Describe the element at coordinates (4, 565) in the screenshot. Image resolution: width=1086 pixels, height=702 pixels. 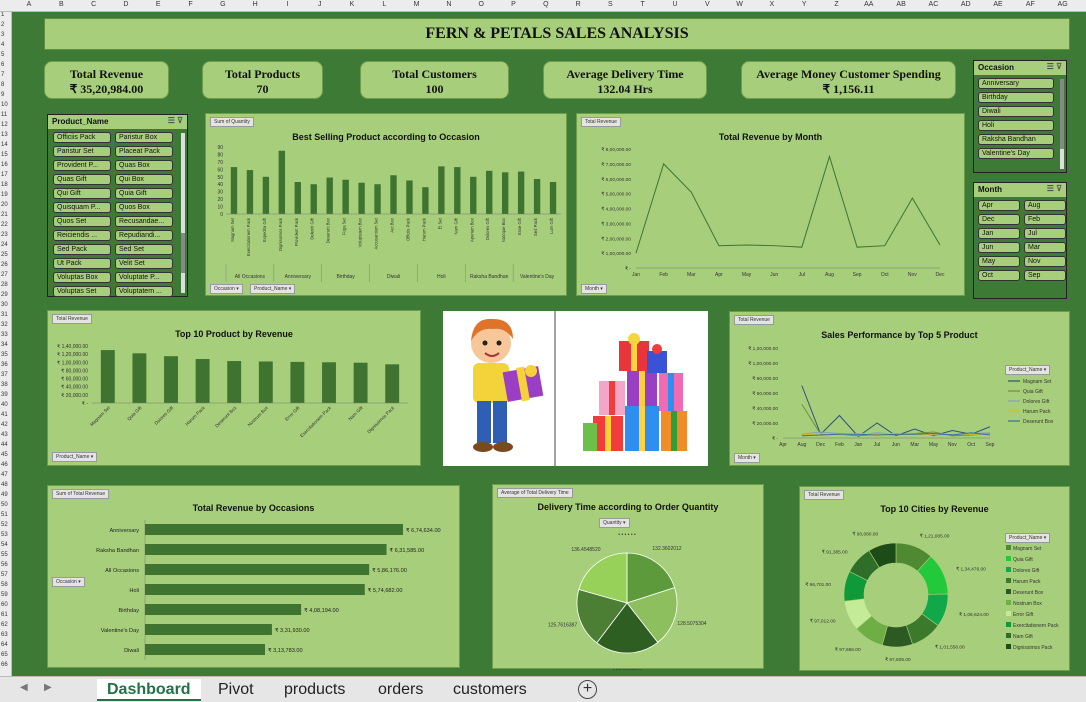
I see `row-number: 56` at that location.